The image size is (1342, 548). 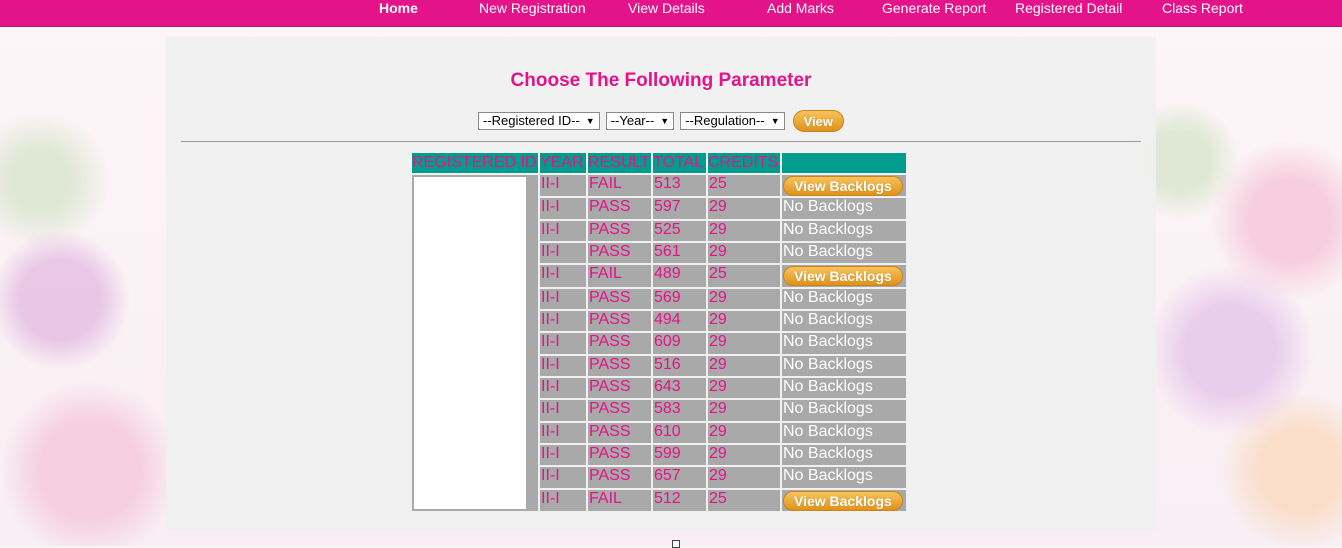 I want to click on total-cell: 643, so click(x=679, y=388).